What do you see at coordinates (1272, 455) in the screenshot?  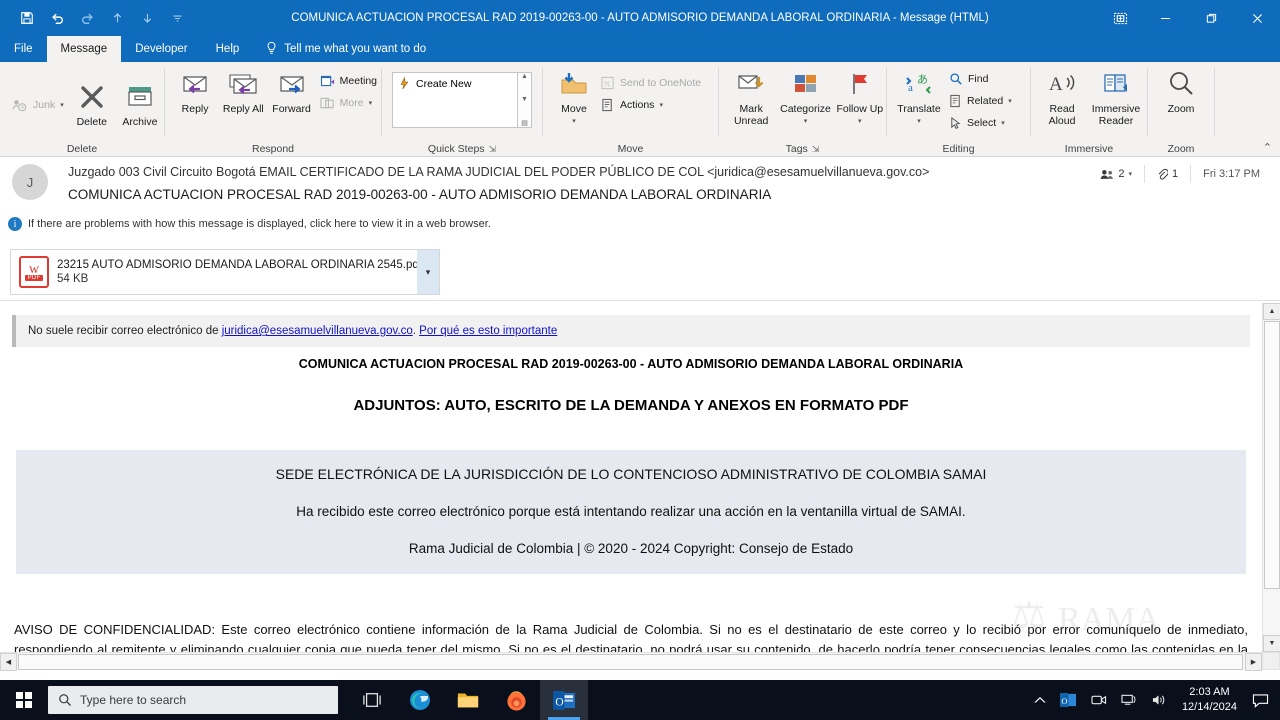 I see `vertical-scroll-thumb` at bounding box center [1272, 455].